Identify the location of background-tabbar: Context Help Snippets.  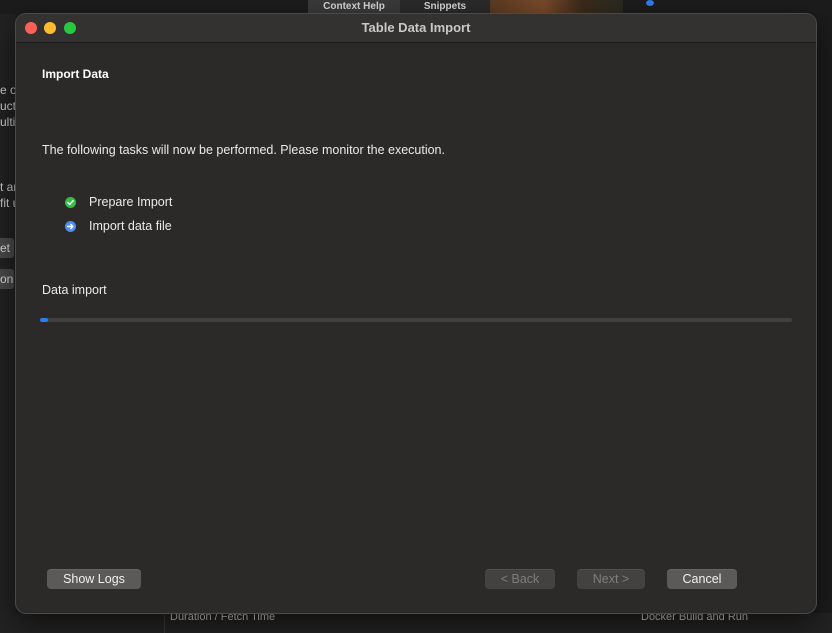
(399, 7).